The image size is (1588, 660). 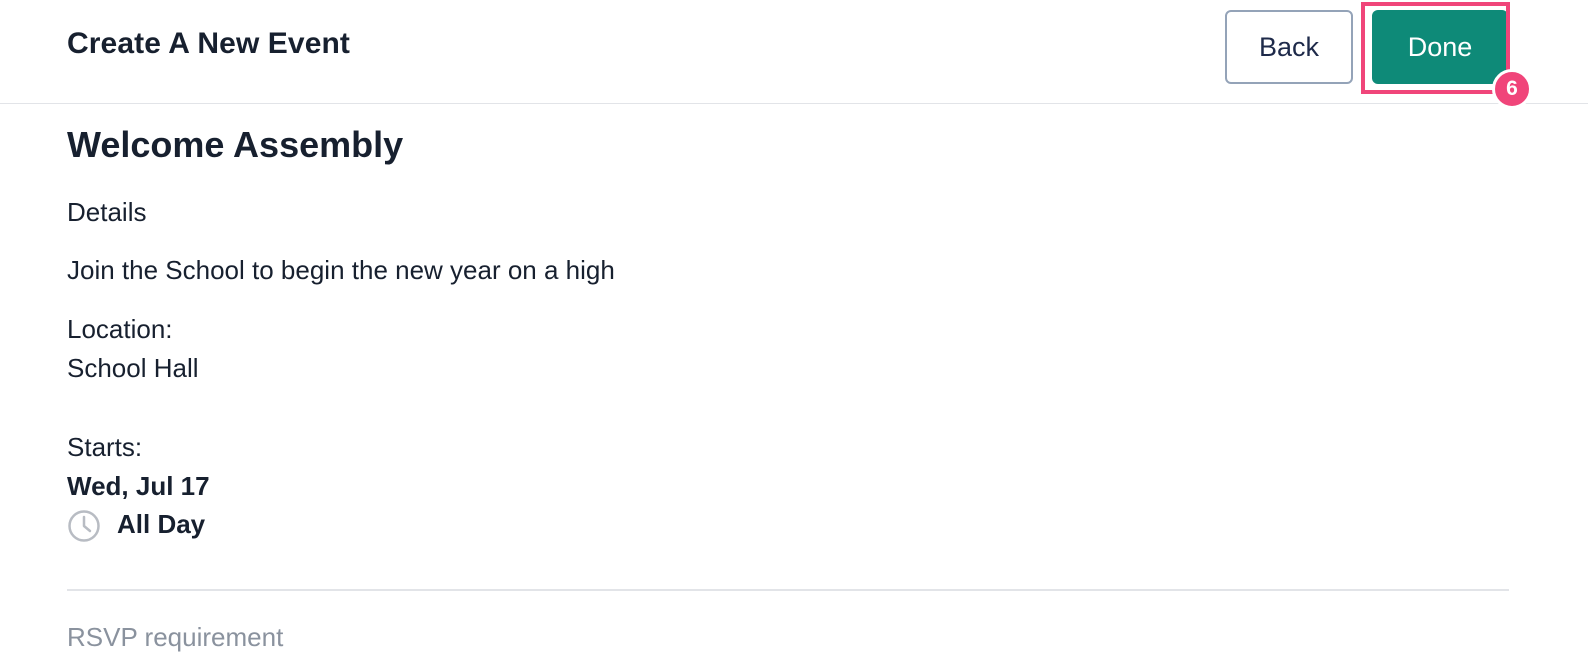 I want to click on start-date: Wed, Jul 17, so click(x=138, y=486).